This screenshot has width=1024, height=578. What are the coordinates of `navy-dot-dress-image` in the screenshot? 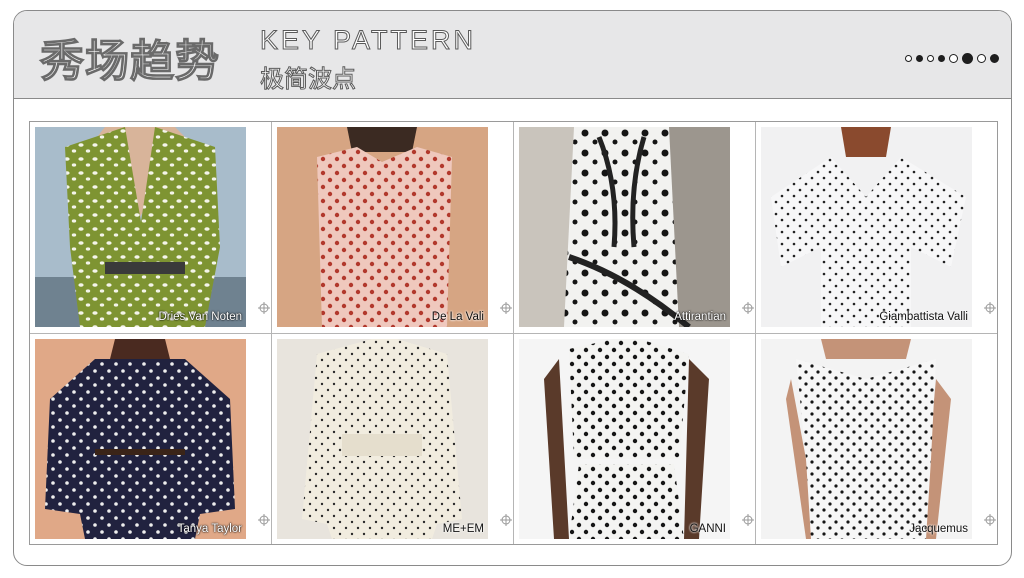 It's located at (140, 439).